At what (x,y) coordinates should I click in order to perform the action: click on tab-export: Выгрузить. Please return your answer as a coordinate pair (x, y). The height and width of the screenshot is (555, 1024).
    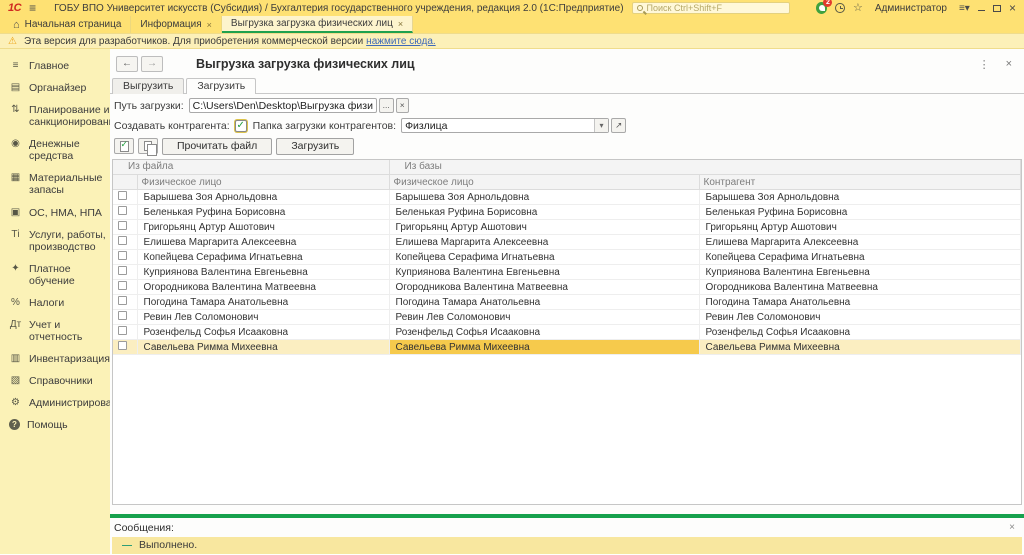
    Looking at the image, I should click on (148, 85).